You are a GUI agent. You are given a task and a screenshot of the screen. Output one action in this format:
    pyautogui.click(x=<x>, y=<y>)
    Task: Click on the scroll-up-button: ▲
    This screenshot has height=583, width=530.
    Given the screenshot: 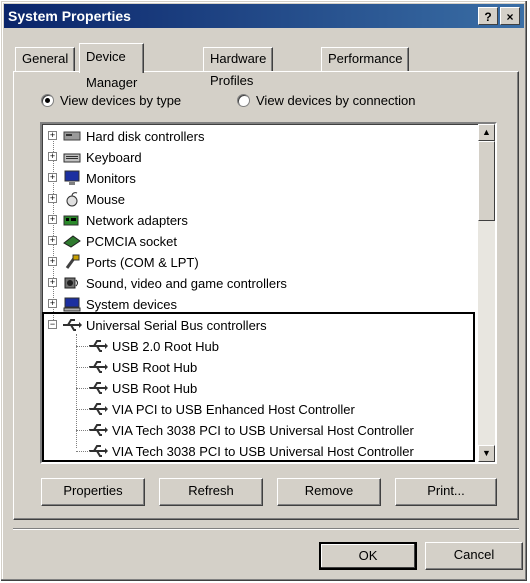 What is the action you would take?
    pyautogui.click(x=486, y=132)
    